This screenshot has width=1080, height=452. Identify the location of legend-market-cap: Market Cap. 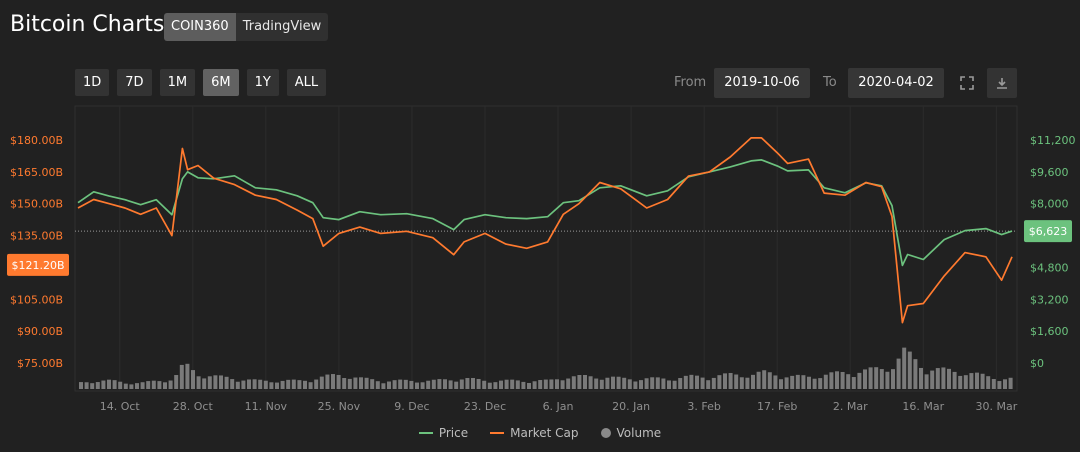
(534, 433).